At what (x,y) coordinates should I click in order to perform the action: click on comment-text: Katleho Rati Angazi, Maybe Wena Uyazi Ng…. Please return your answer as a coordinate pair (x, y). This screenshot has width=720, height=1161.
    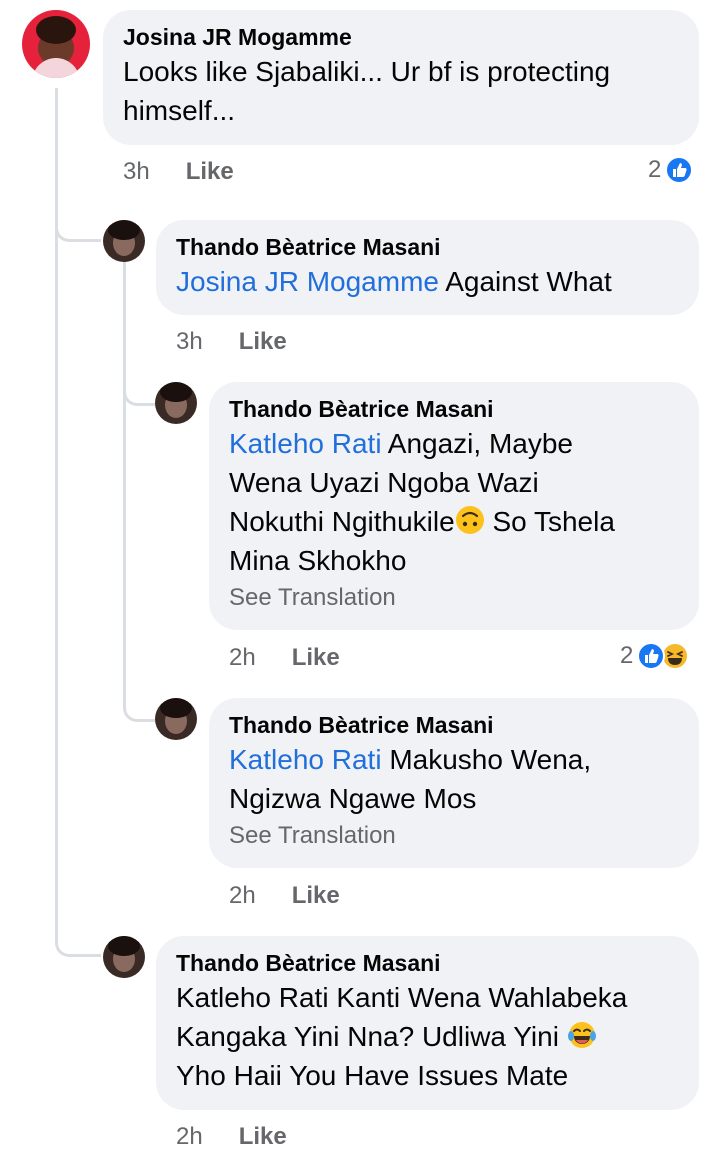
    Looking at the image, I should click on (422, 502).